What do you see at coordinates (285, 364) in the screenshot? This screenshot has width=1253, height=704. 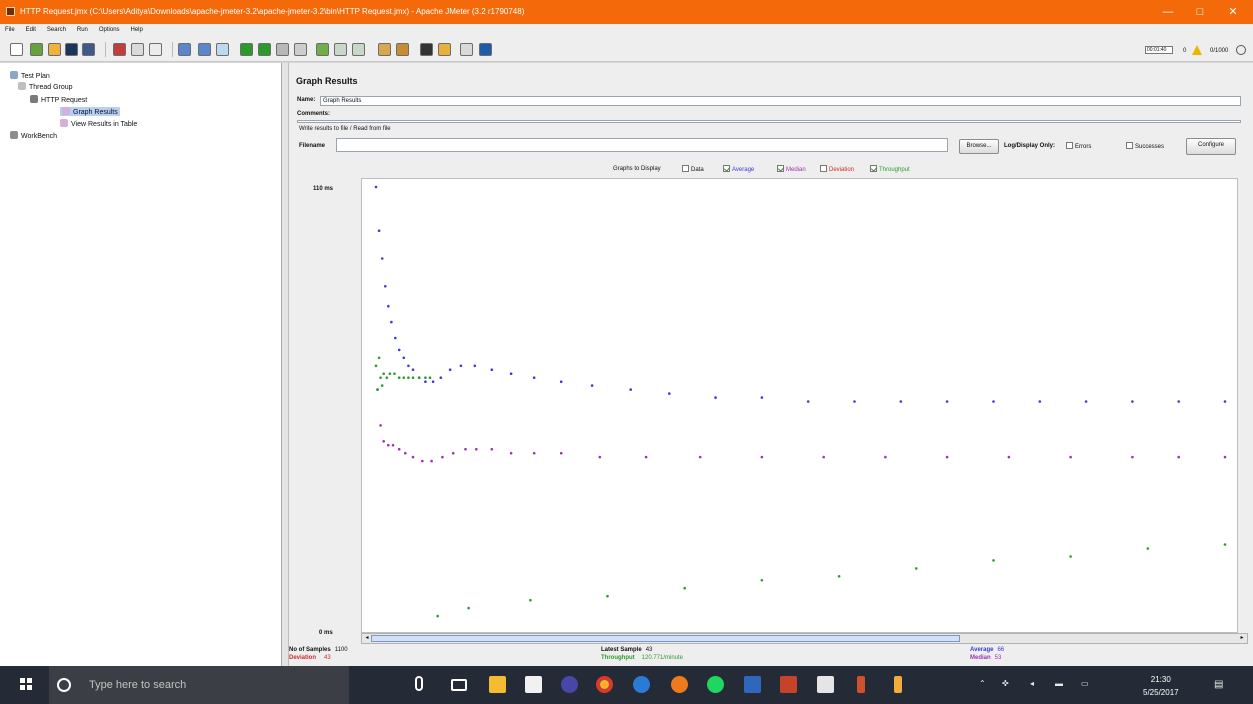 I see `panel-splitter` at bounding box center [285, 364].